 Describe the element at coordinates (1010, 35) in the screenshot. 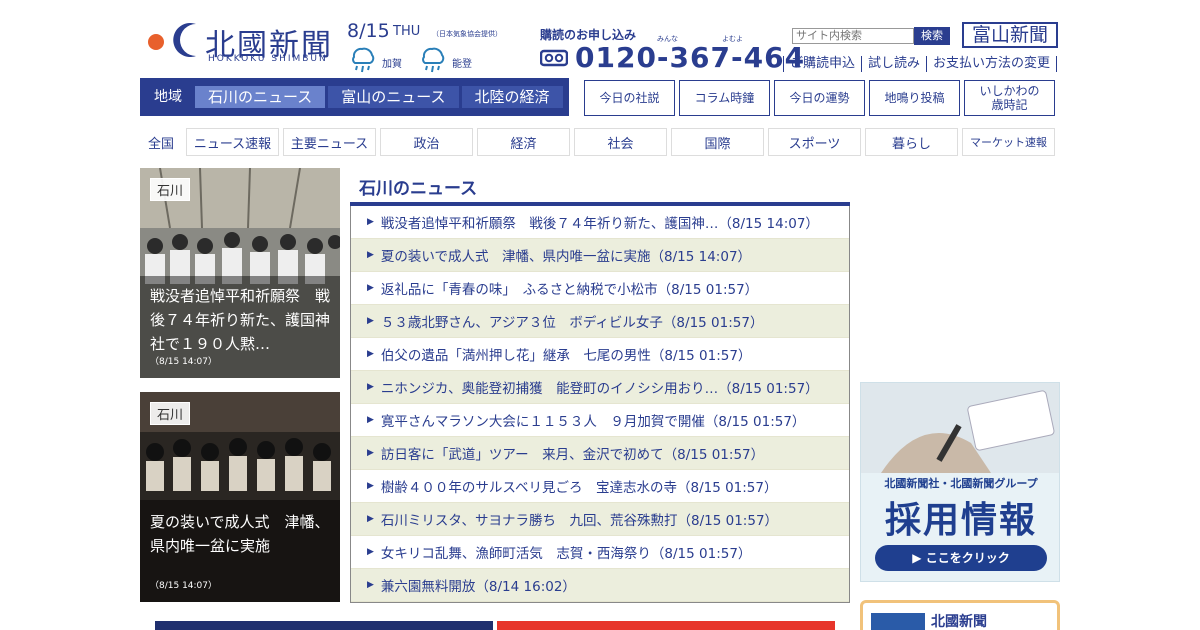

I see `toyama-shimbun-link: 富山新聞` at that location.